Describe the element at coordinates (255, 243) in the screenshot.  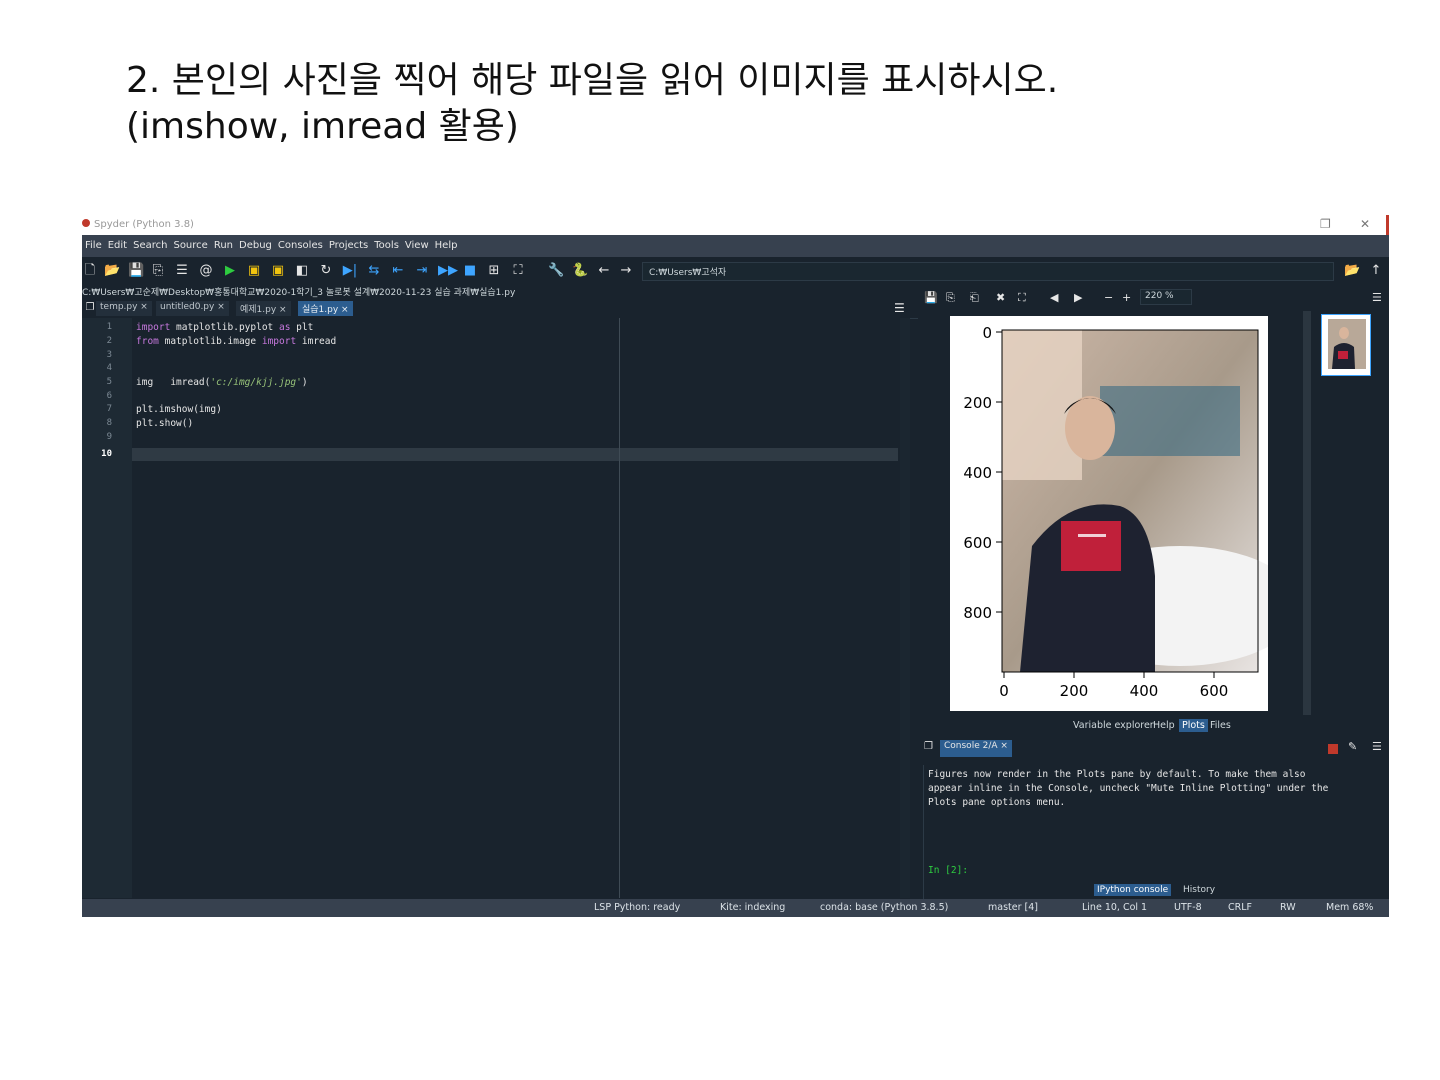
I see `menu-debug: Debug` at that location.